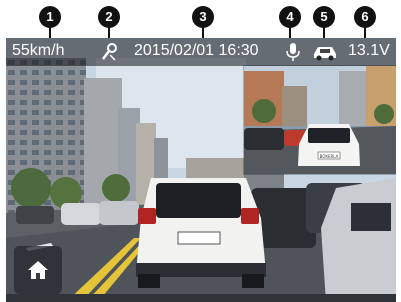 The height and width of the screenshot is (302, 401). What do you see at coordinates (293, 54) in the screenshot?
I see `microphone-icon` at bounding box center [293, 54].